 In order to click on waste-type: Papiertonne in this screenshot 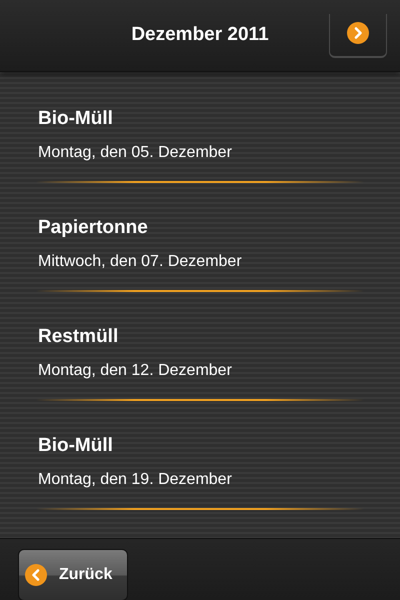, I will do `click(93, 228)`.